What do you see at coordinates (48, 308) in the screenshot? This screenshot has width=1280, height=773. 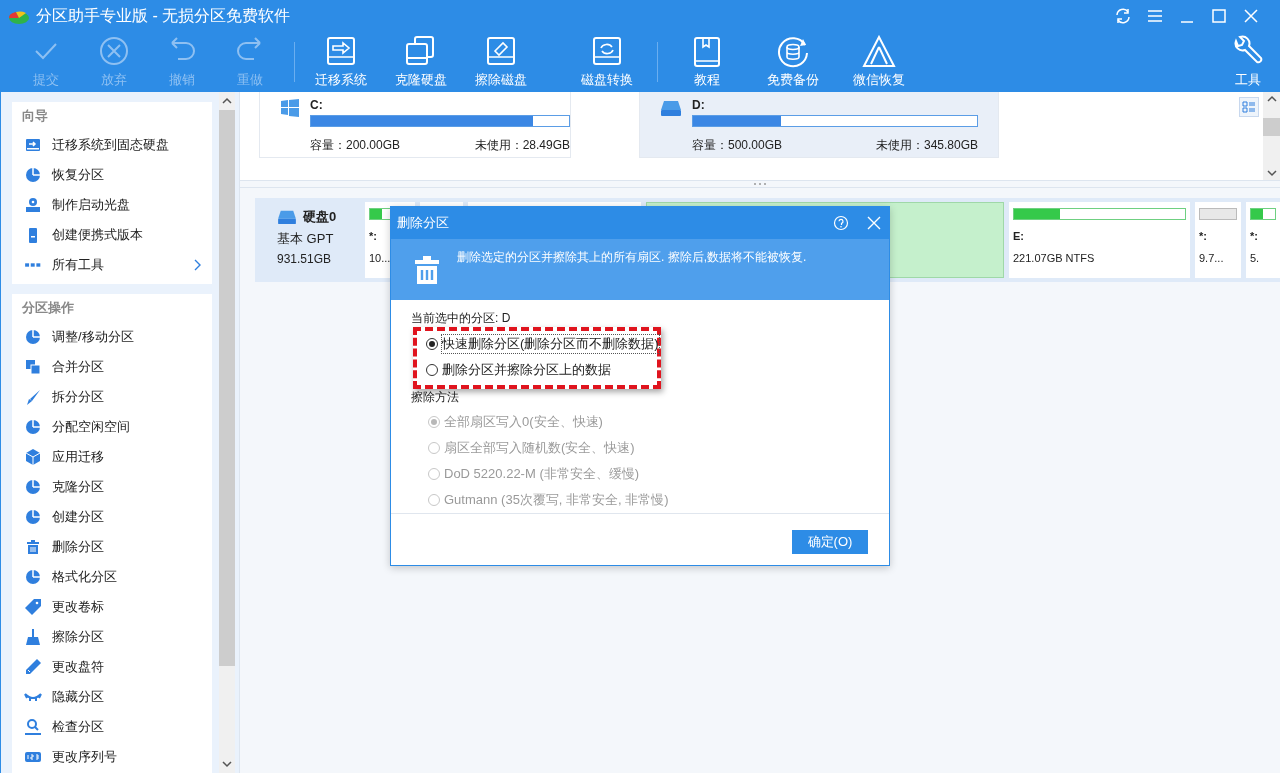 I see `section-header: 分区操作` at bounding box center [48, 308].